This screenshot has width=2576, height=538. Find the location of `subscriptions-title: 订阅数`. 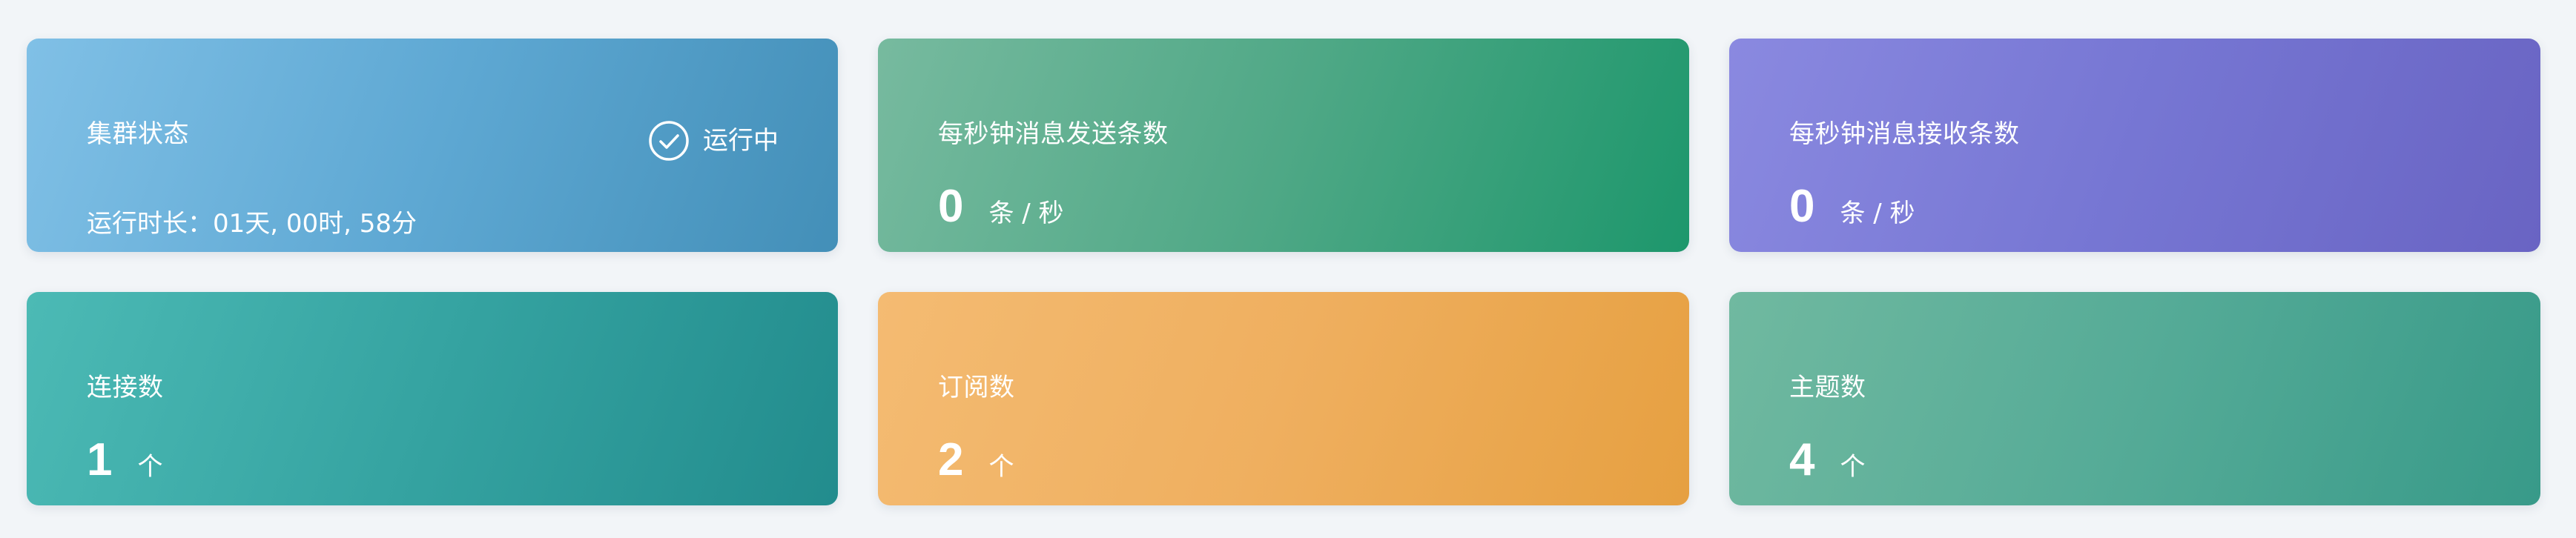

subscriptions-title: 订阅数 is located at coordinates (976, 387).